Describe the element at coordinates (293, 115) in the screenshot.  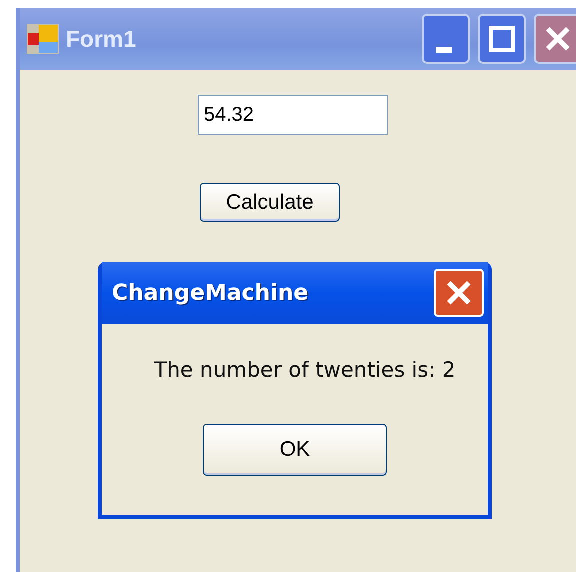
I see `amount-field: 54.32` at that location.